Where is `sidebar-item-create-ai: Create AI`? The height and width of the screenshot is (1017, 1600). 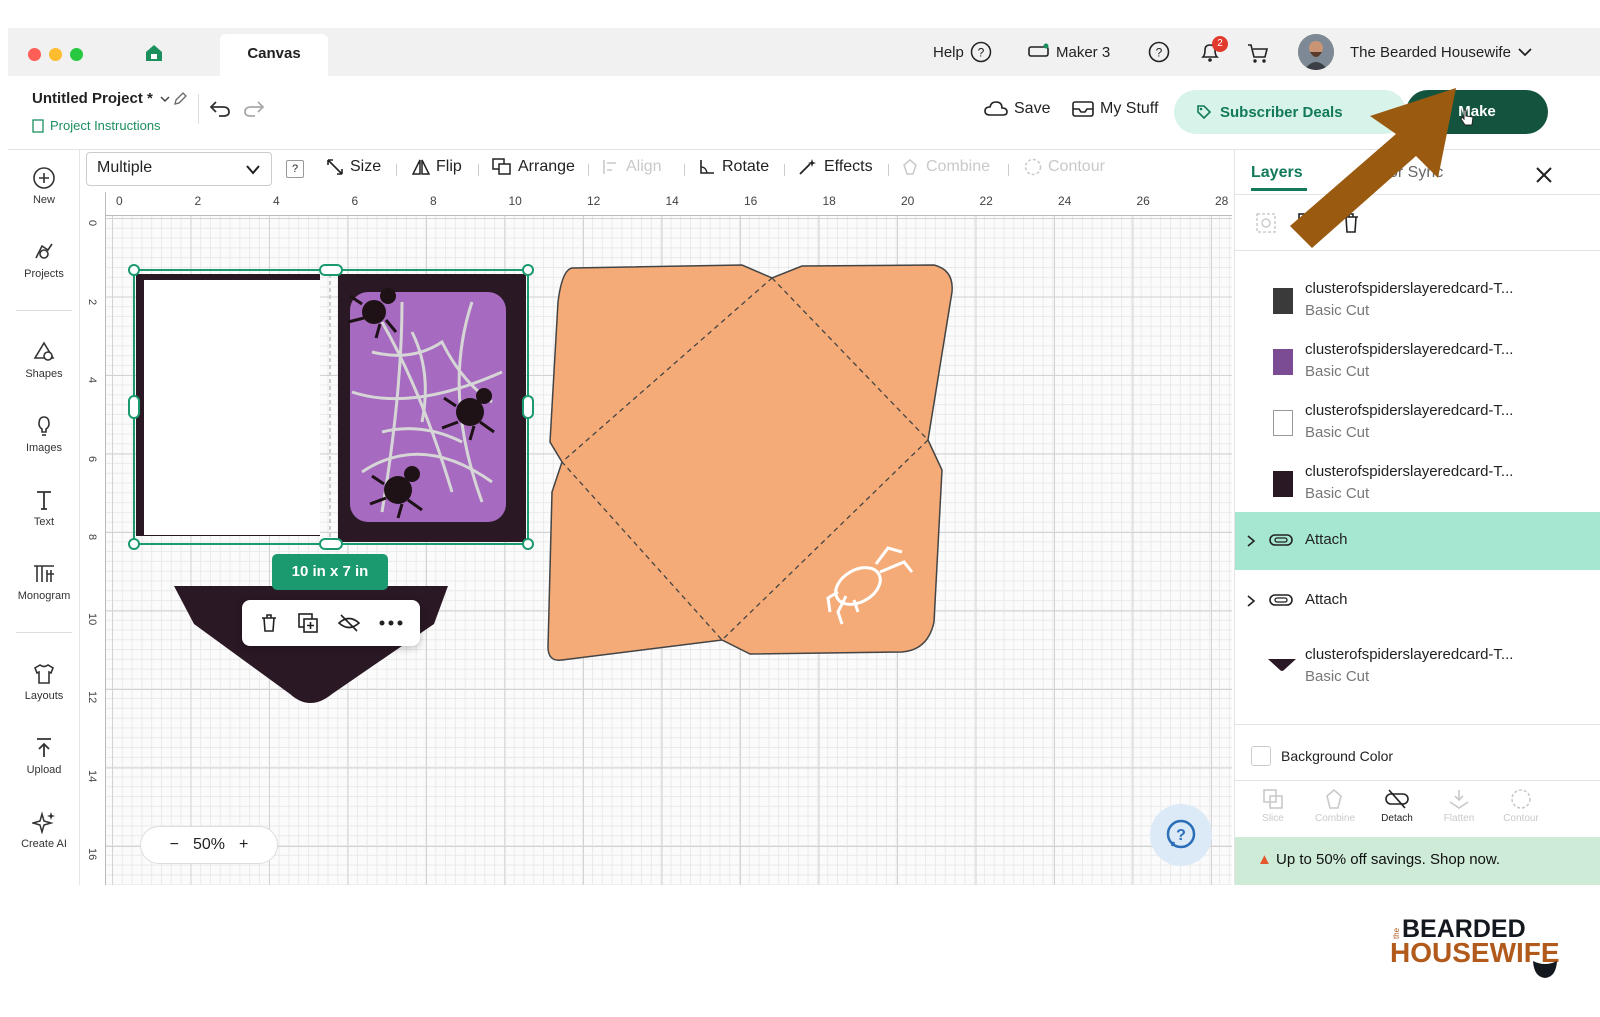 sidebar-item-create-ai: Create AI is located at coordinates (44, 830).